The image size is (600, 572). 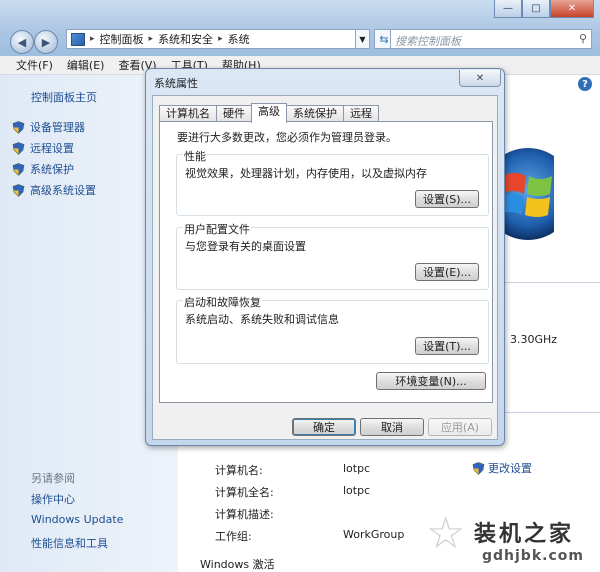 What do you see at coordinates (86, 65) in the screenshot?
I see `menu-edit: 编辑(E)` at bounding box center [86, 65].